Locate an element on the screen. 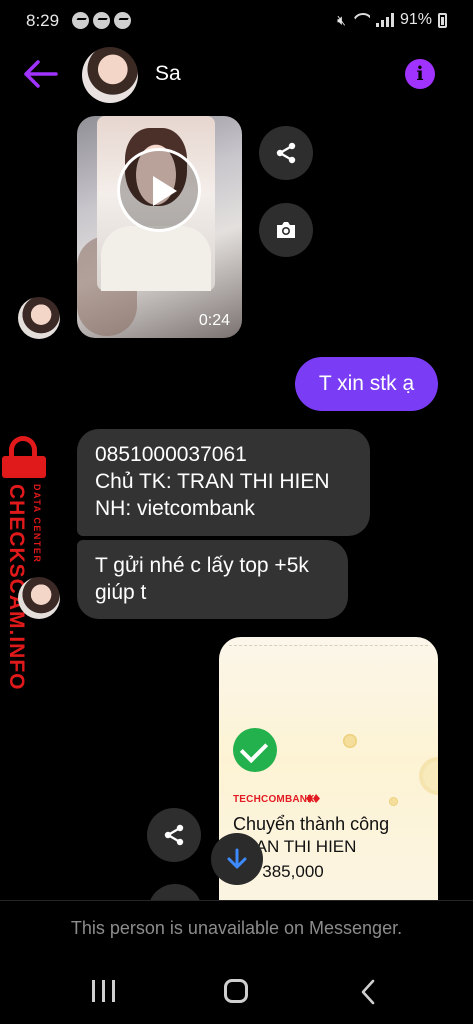 The image size is (473, 1024). battery-icon is located at coordinates (442, 20).